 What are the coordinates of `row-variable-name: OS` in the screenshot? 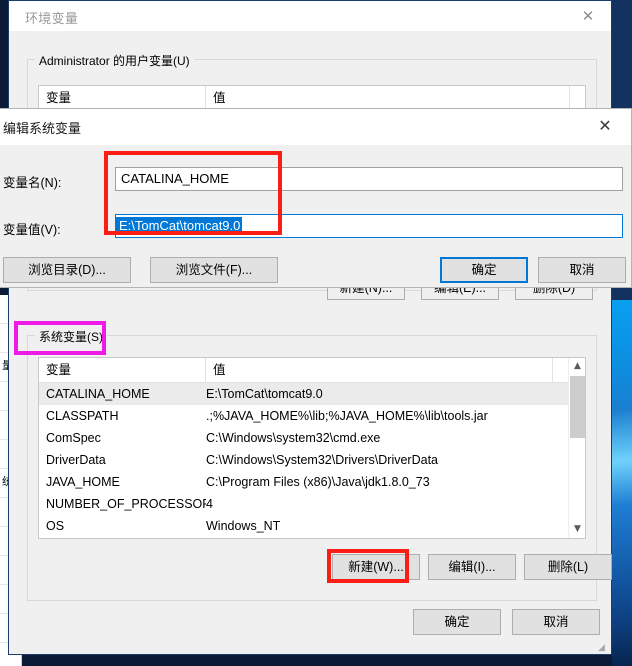 It's located at (55, 526).